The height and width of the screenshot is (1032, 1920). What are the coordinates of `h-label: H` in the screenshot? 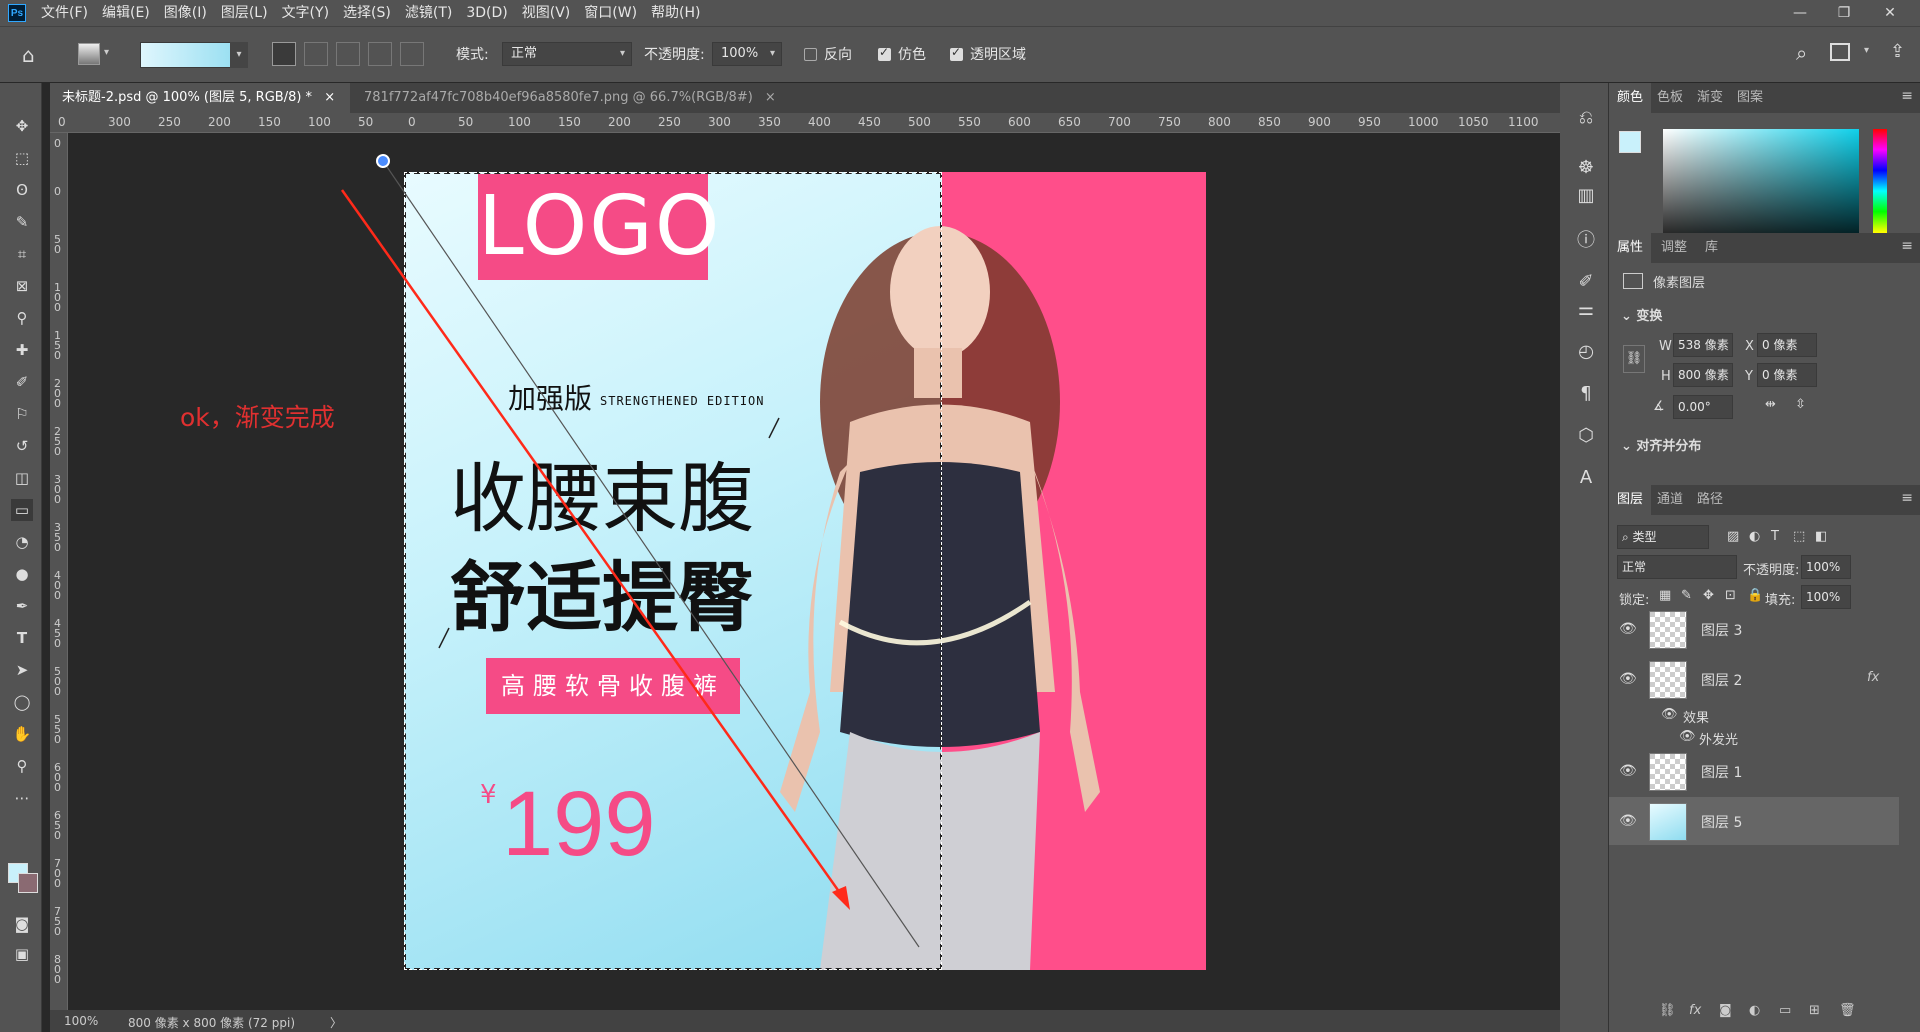 It's located at (1666, 376).